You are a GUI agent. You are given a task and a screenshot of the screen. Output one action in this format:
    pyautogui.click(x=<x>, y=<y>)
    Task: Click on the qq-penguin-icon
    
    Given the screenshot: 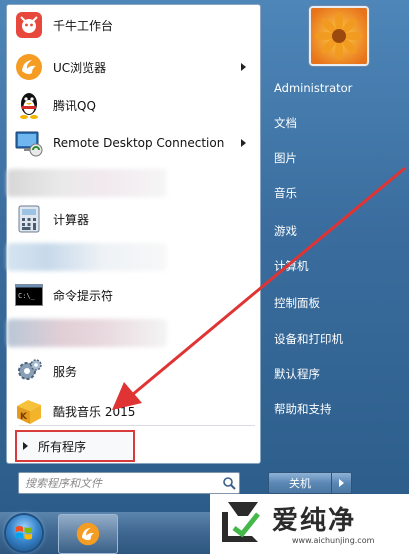 What is the action you would take?
    pyautogui.click(x=29, y=105)
    